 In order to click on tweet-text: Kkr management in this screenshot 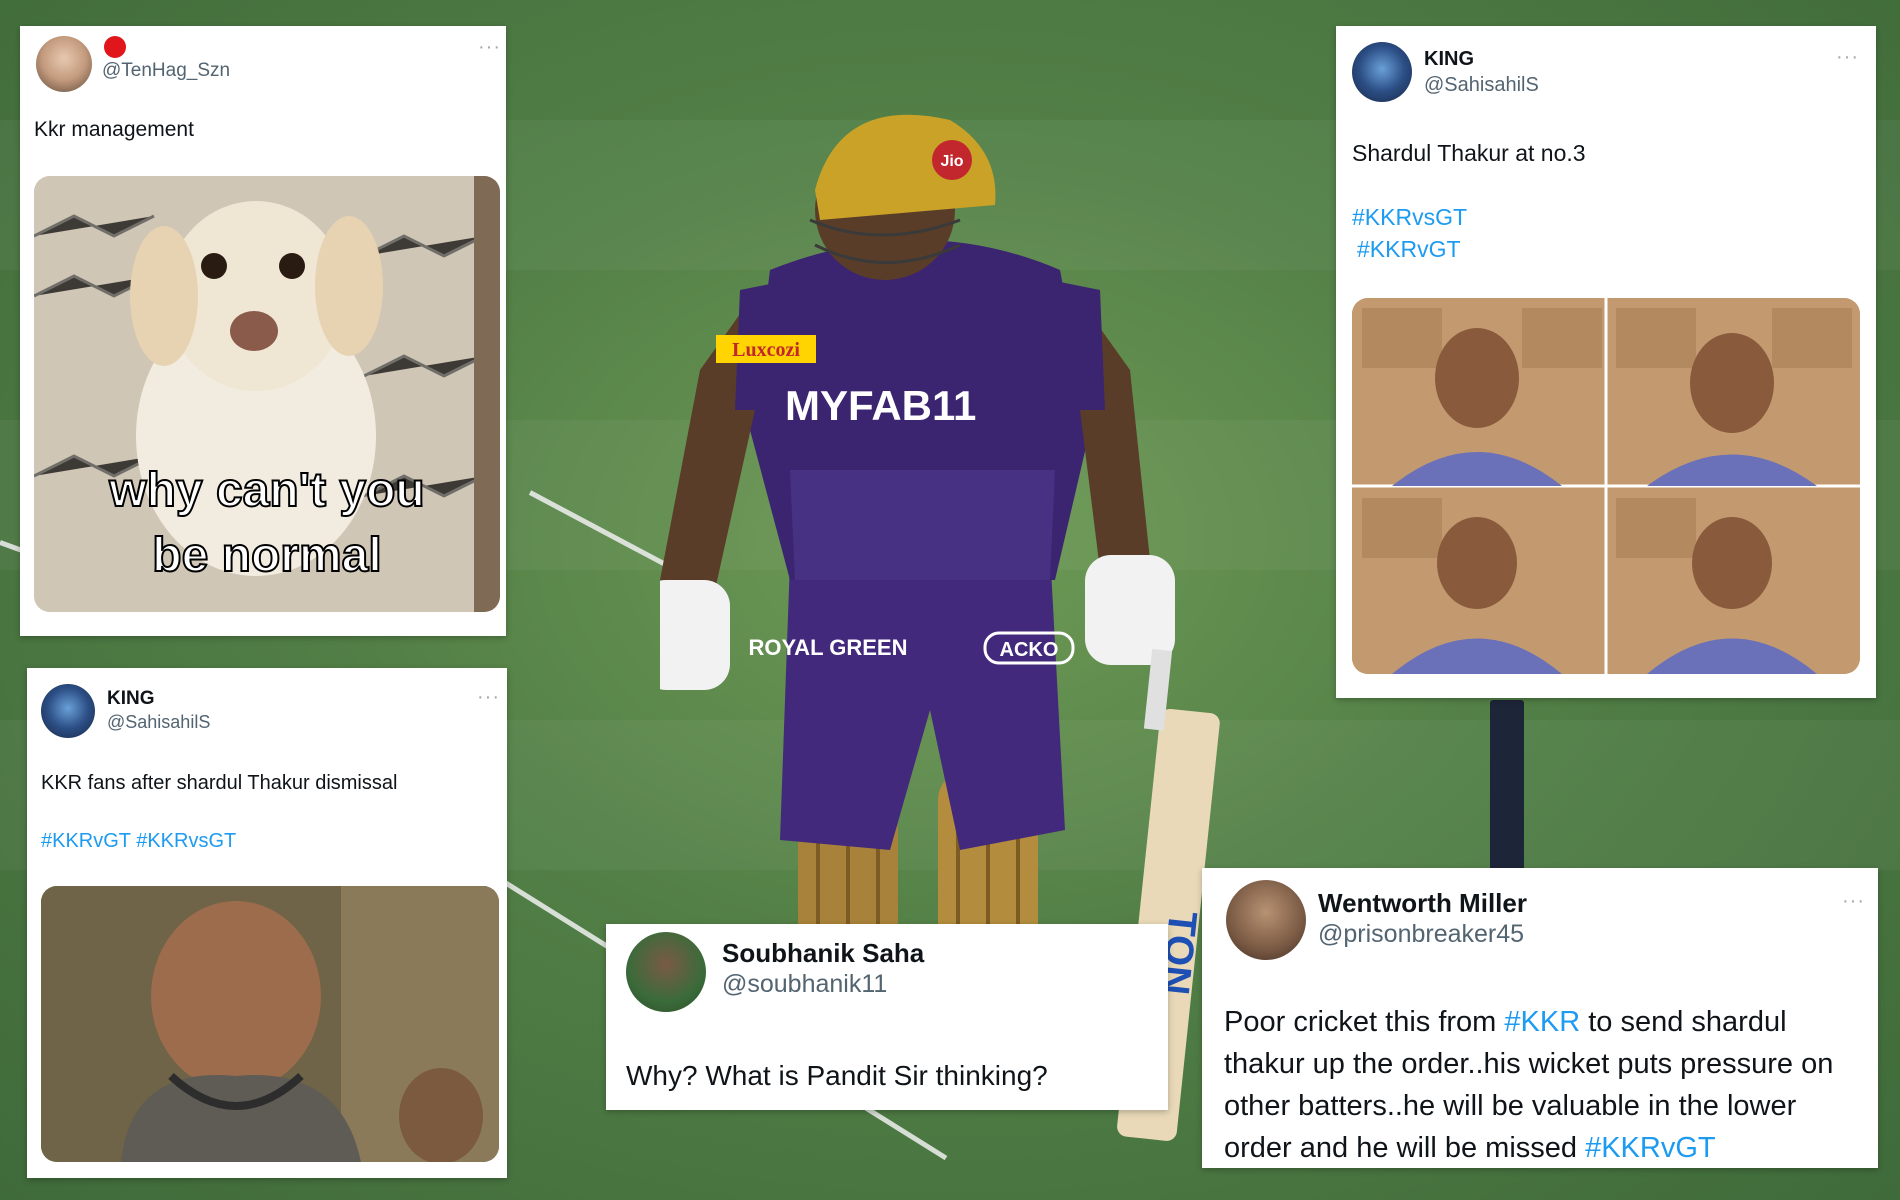, I will do `click(114, 129)`.